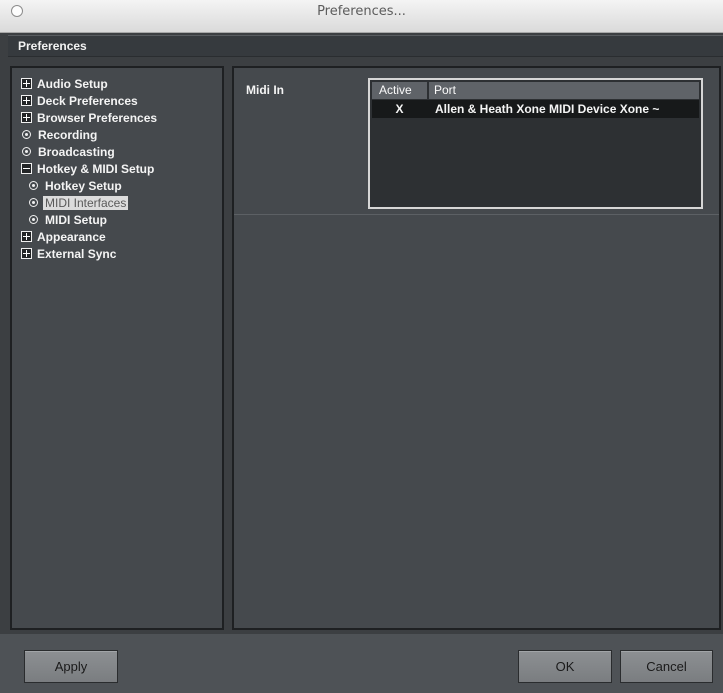  I want to click on apply-button: Apply, so click(71, 666).